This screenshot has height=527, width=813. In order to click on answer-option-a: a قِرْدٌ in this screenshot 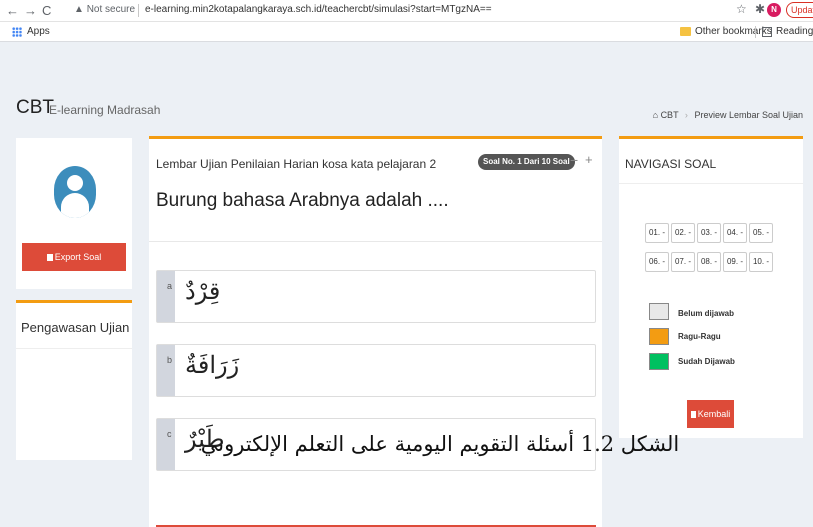, I will do `click(376, 296)`.